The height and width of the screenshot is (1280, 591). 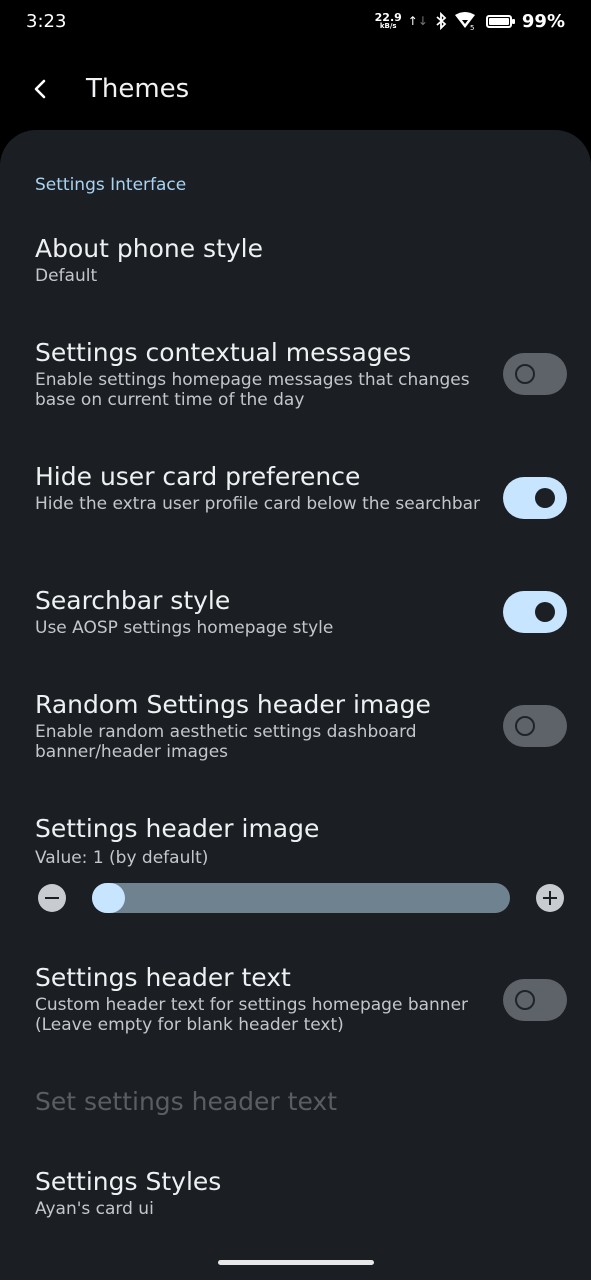 I want to click on pref-settings-styles: Settings Styles Ayan's card ui, so click(x=305, y=1192).